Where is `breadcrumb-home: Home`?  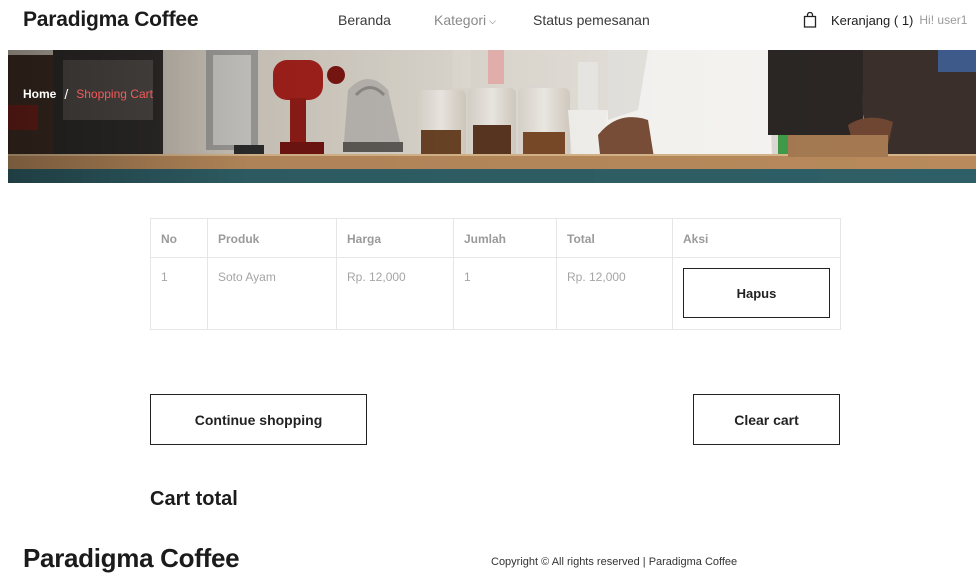
breadcrumb-home: Home is located at coordinates (39, 94).